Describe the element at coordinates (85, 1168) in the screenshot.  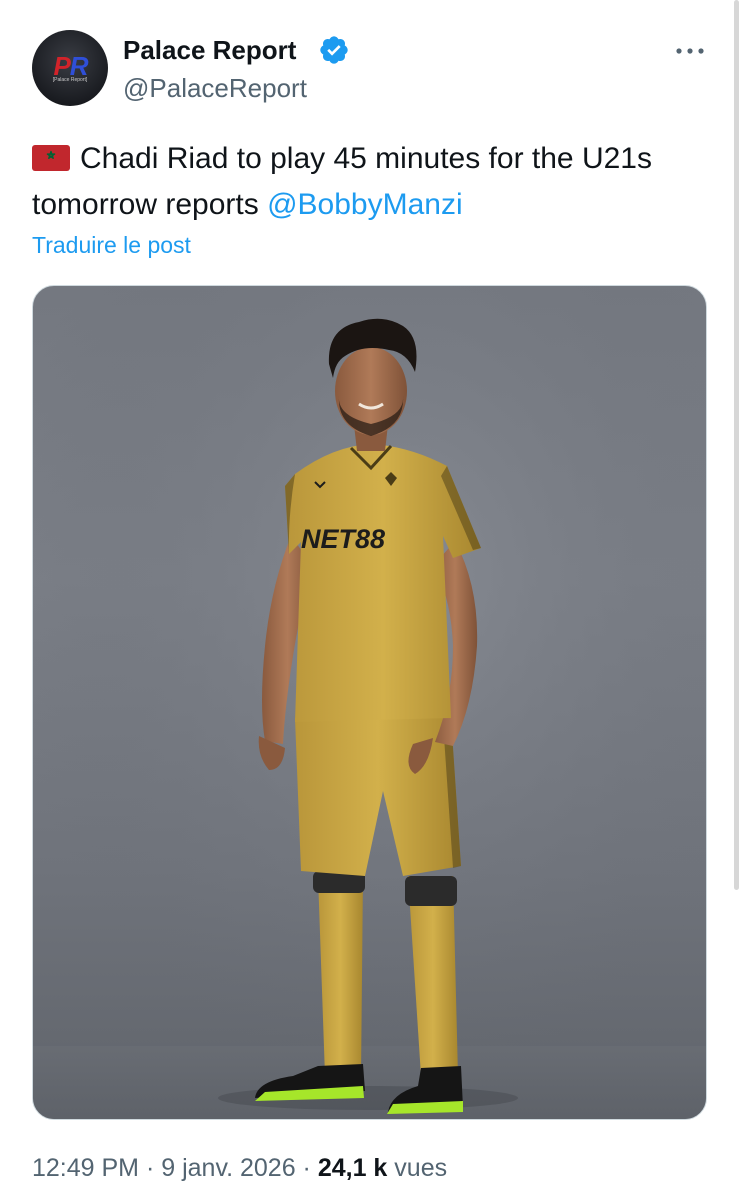
I see `post-time: 12:49 PM` at that location.